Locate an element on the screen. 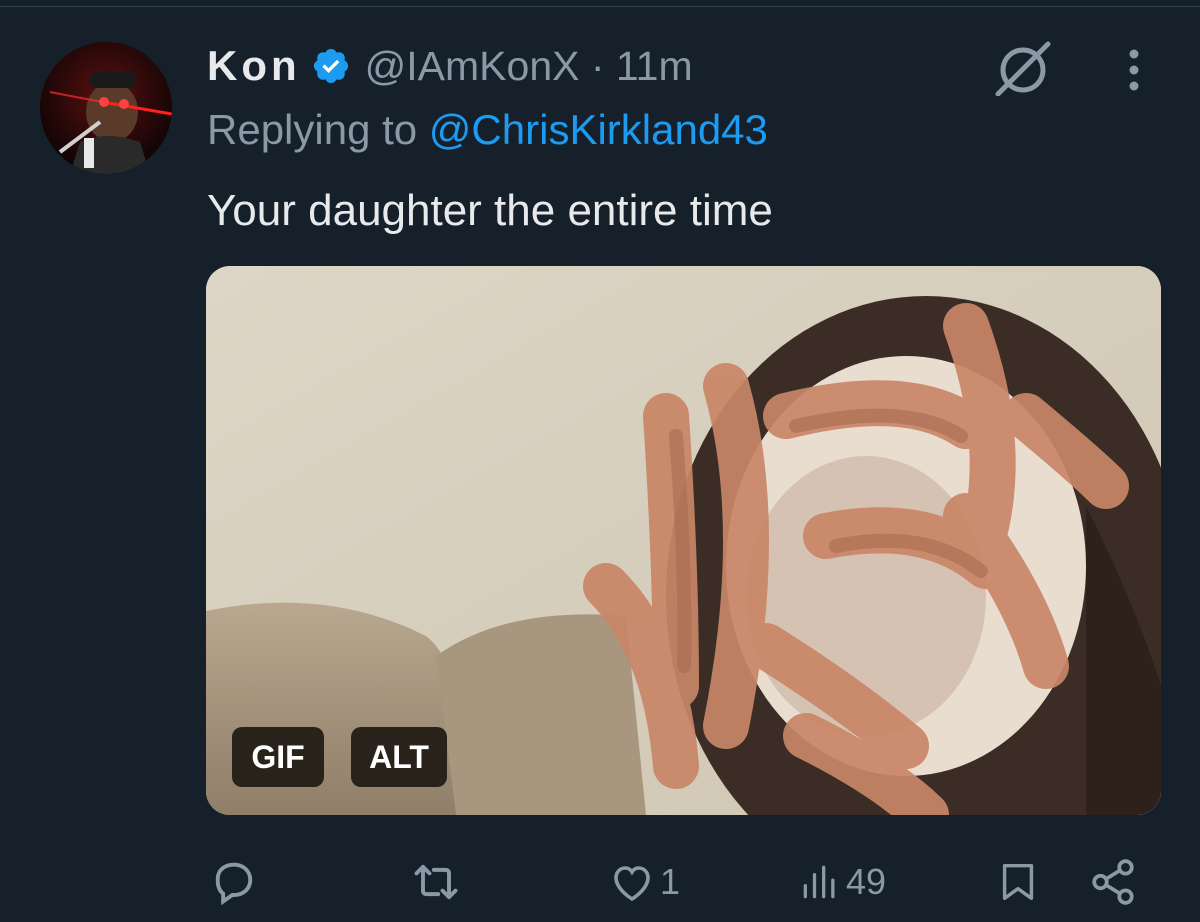 Image resolution: width=1200 pixels, height=922 pixels. avatar is located at coordinates (106, 108).